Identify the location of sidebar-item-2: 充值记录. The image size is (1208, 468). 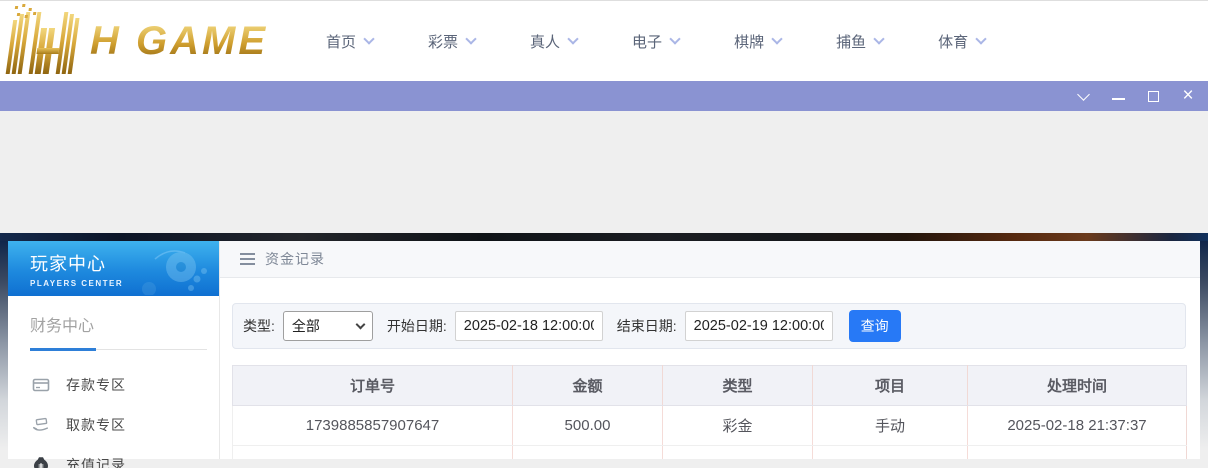
(113, 456).